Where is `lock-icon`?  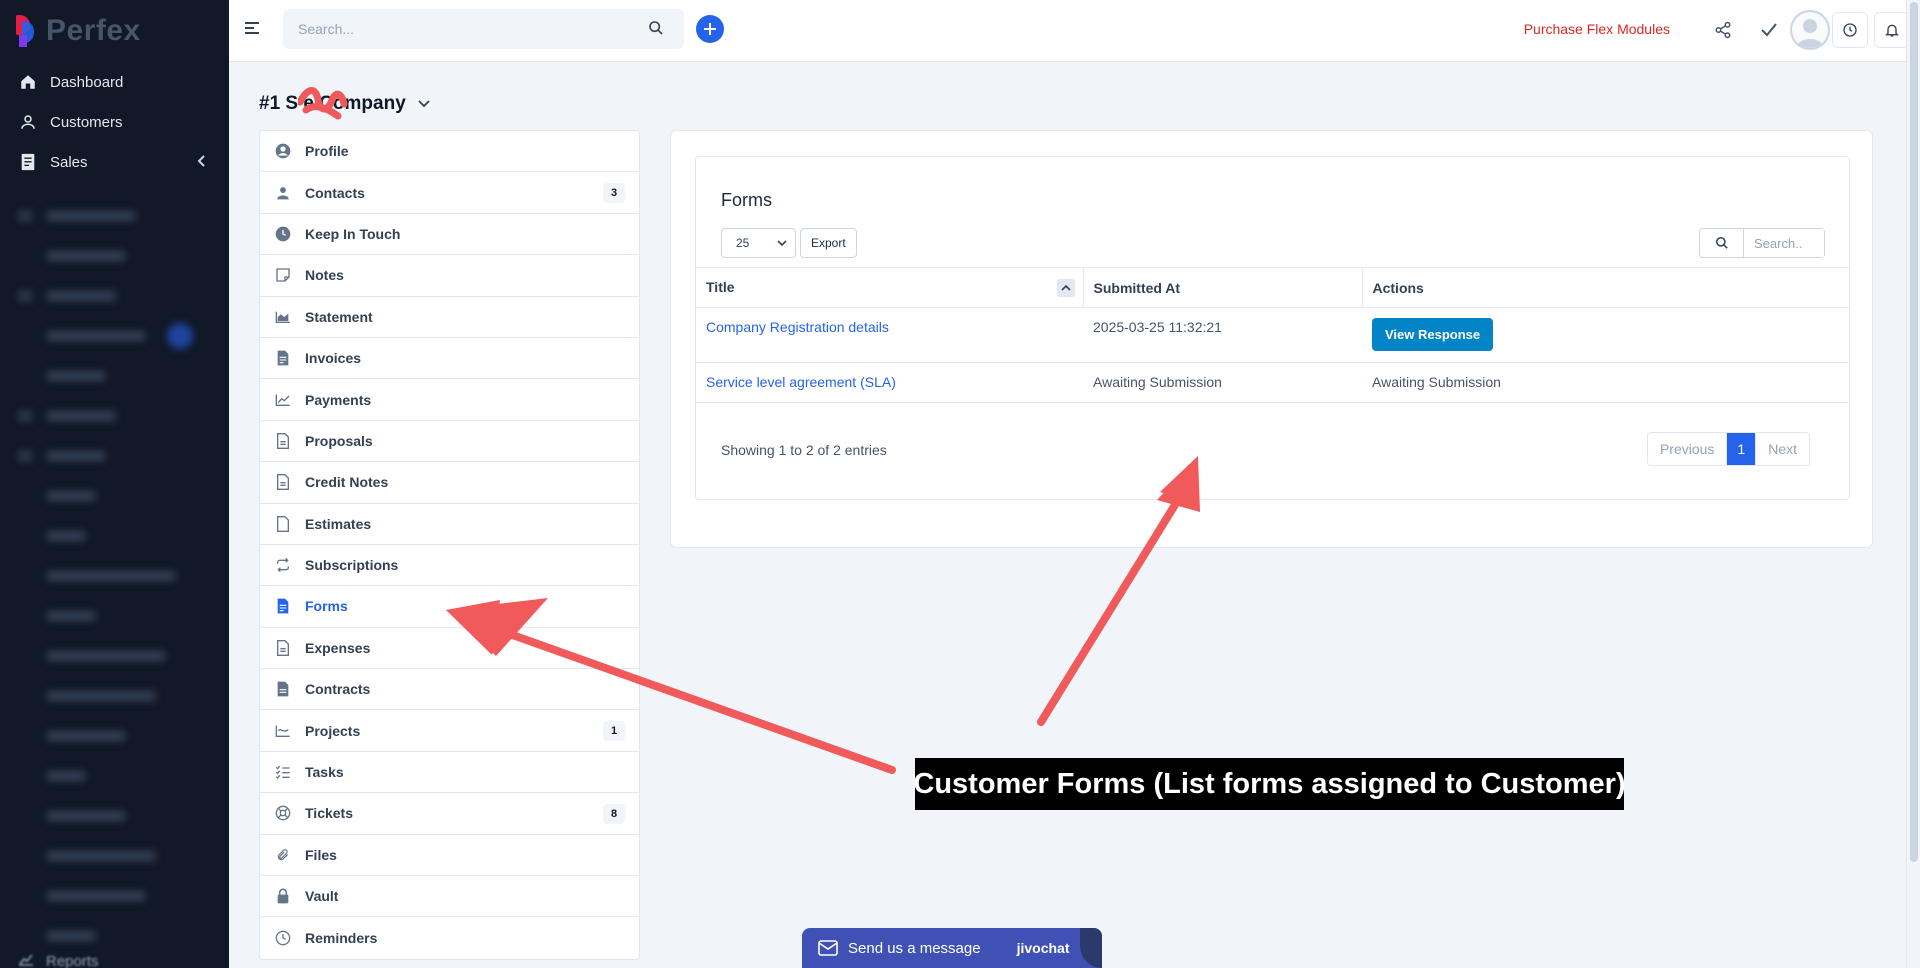
lock-icon is located at coordinates (283, 896).